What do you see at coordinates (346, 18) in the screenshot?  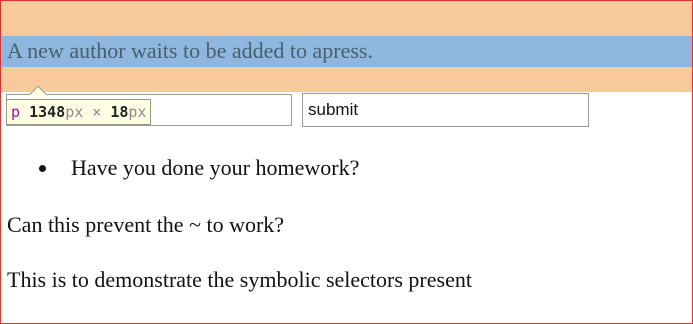 I see `paragraph-margin-highlight-top` at bounding box center [346, 18].